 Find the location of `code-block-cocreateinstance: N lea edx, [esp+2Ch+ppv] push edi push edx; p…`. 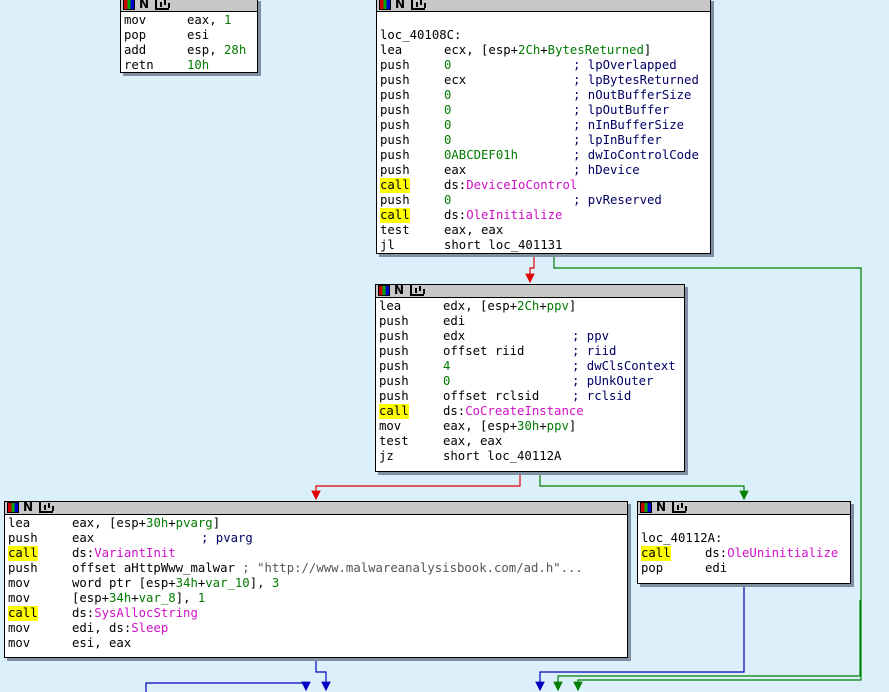

code-block-cocreateinstance: N lea edx, [esp+2Ch+ppv] push edi push edx; p… is located at coordinates (530, 378).